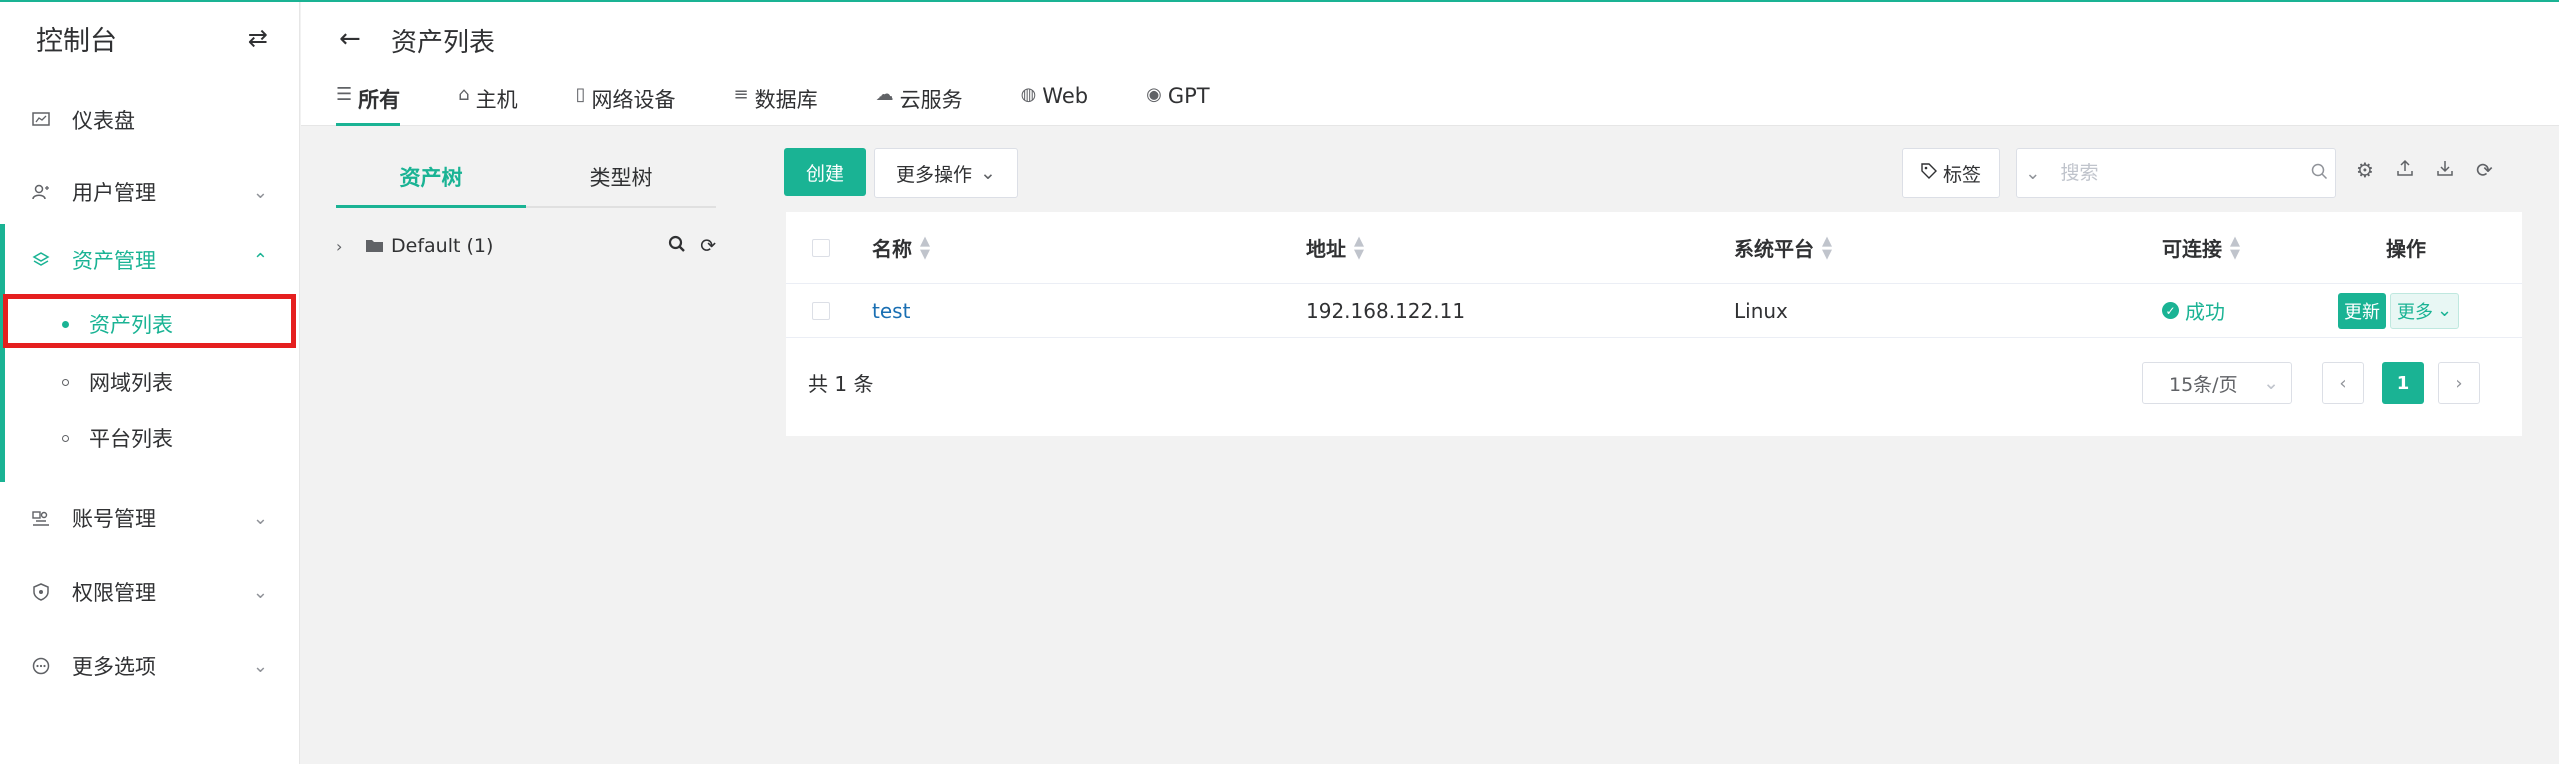 This screenshot has width=2559, height=764. What do you see at coordinates (150, 120) in the screenshot?
I see `menu-item-dashboard: 仪表盘` at bounding box center [150, 120].